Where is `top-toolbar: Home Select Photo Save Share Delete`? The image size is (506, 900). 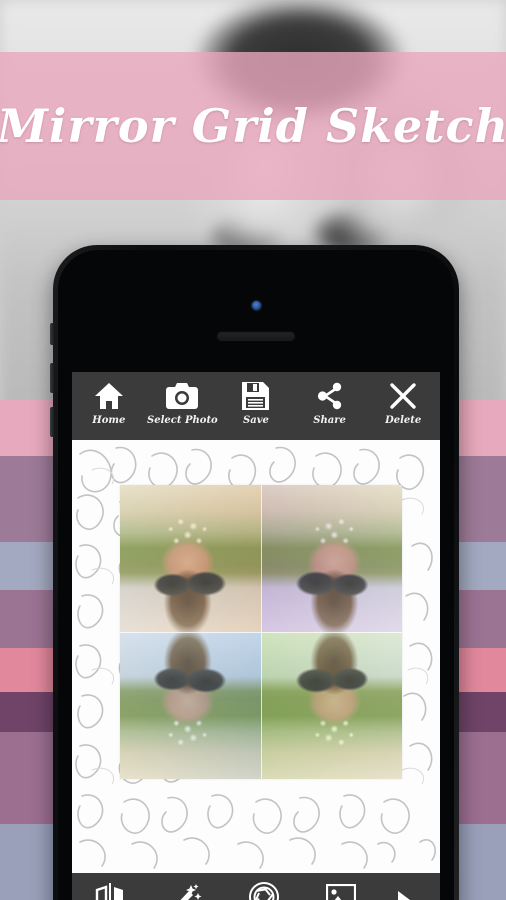
top-toolbar: Home Select Photo Save Share Delete is located at coordinates (256, 406).